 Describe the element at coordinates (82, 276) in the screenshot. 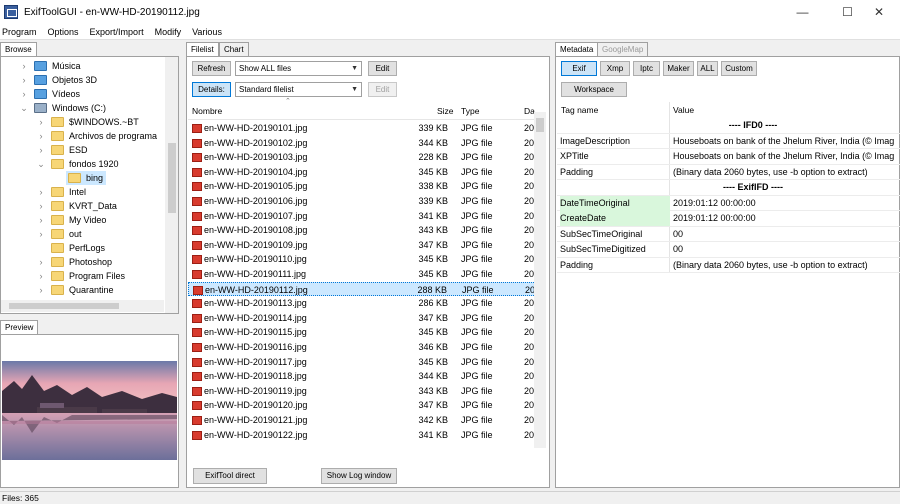

I see `tree-item: › Program Files` at that location.